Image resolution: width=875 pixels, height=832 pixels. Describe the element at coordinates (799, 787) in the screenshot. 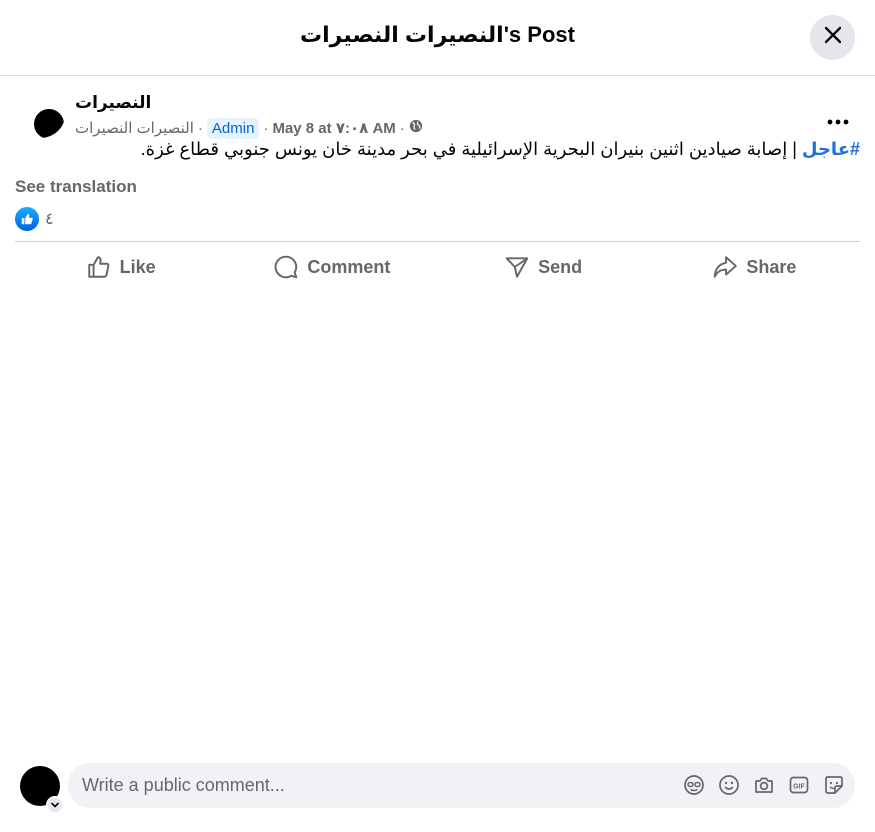

I see `svg-text: GIF` at that location.